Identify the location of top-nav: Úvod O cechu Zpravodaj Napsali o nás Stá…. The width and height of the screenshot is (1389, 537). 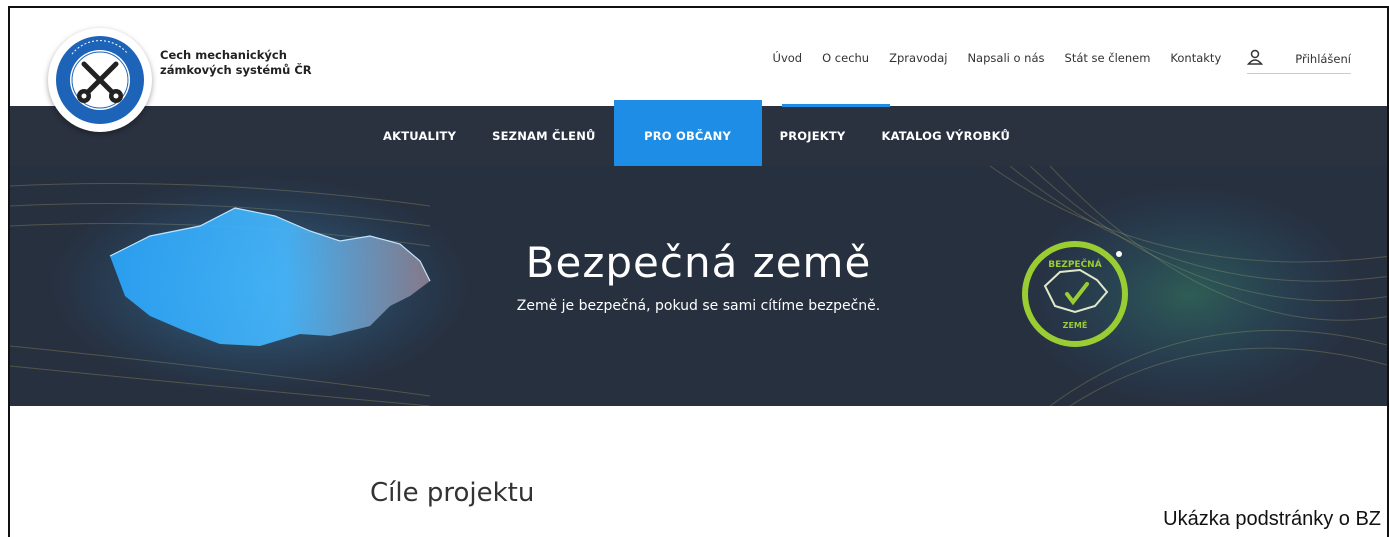
(1052, 61).